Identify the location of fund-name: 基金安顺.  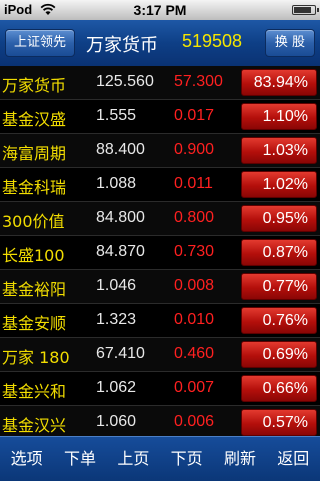
(34, 323).